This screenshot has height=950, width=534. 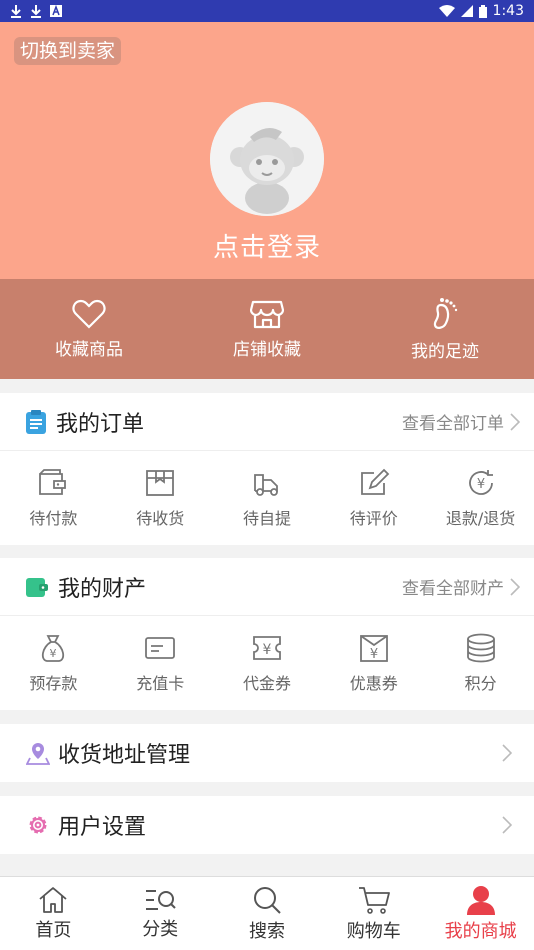 What do you see at coordinates (373, 683) in the screenshot?
I see `asset-label: 优惠券` at bounding box center [373, 683].